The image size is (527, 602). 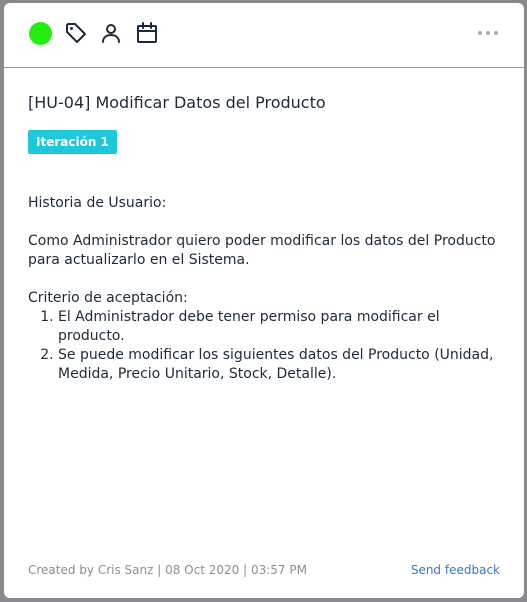 I want to click on criteria-heading: Criterio de aceptación:, so click(x=108, y=298).